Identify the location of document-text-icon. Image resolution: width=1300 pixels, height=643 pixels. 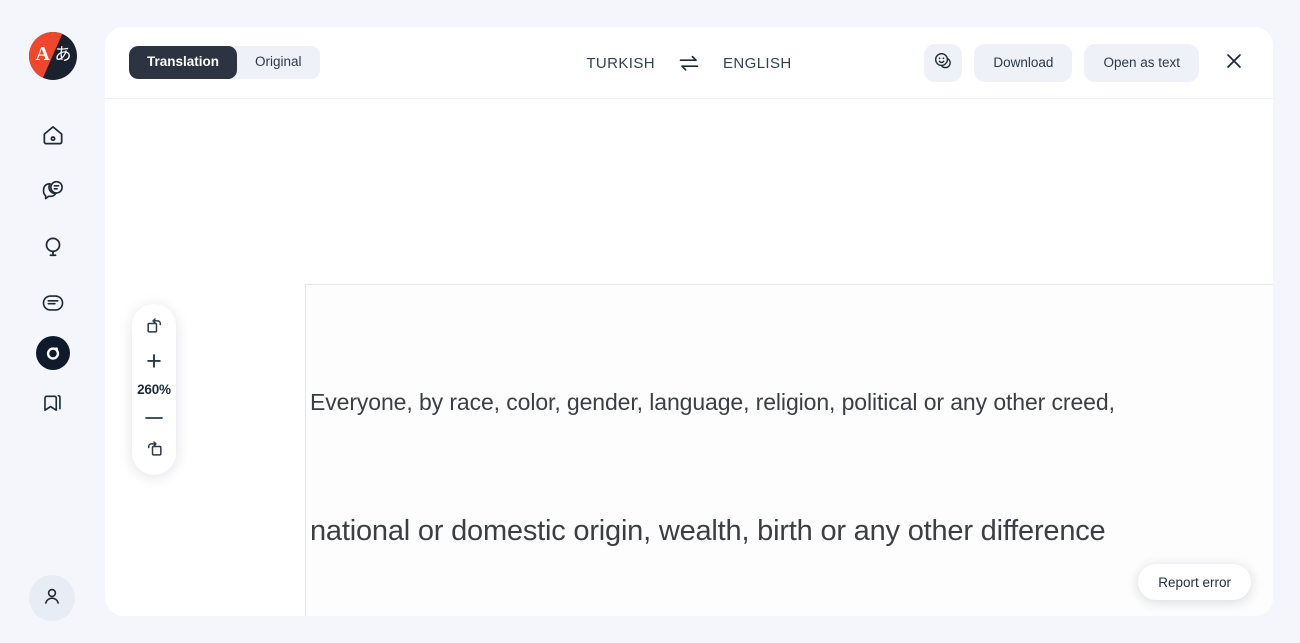
(53, 303).